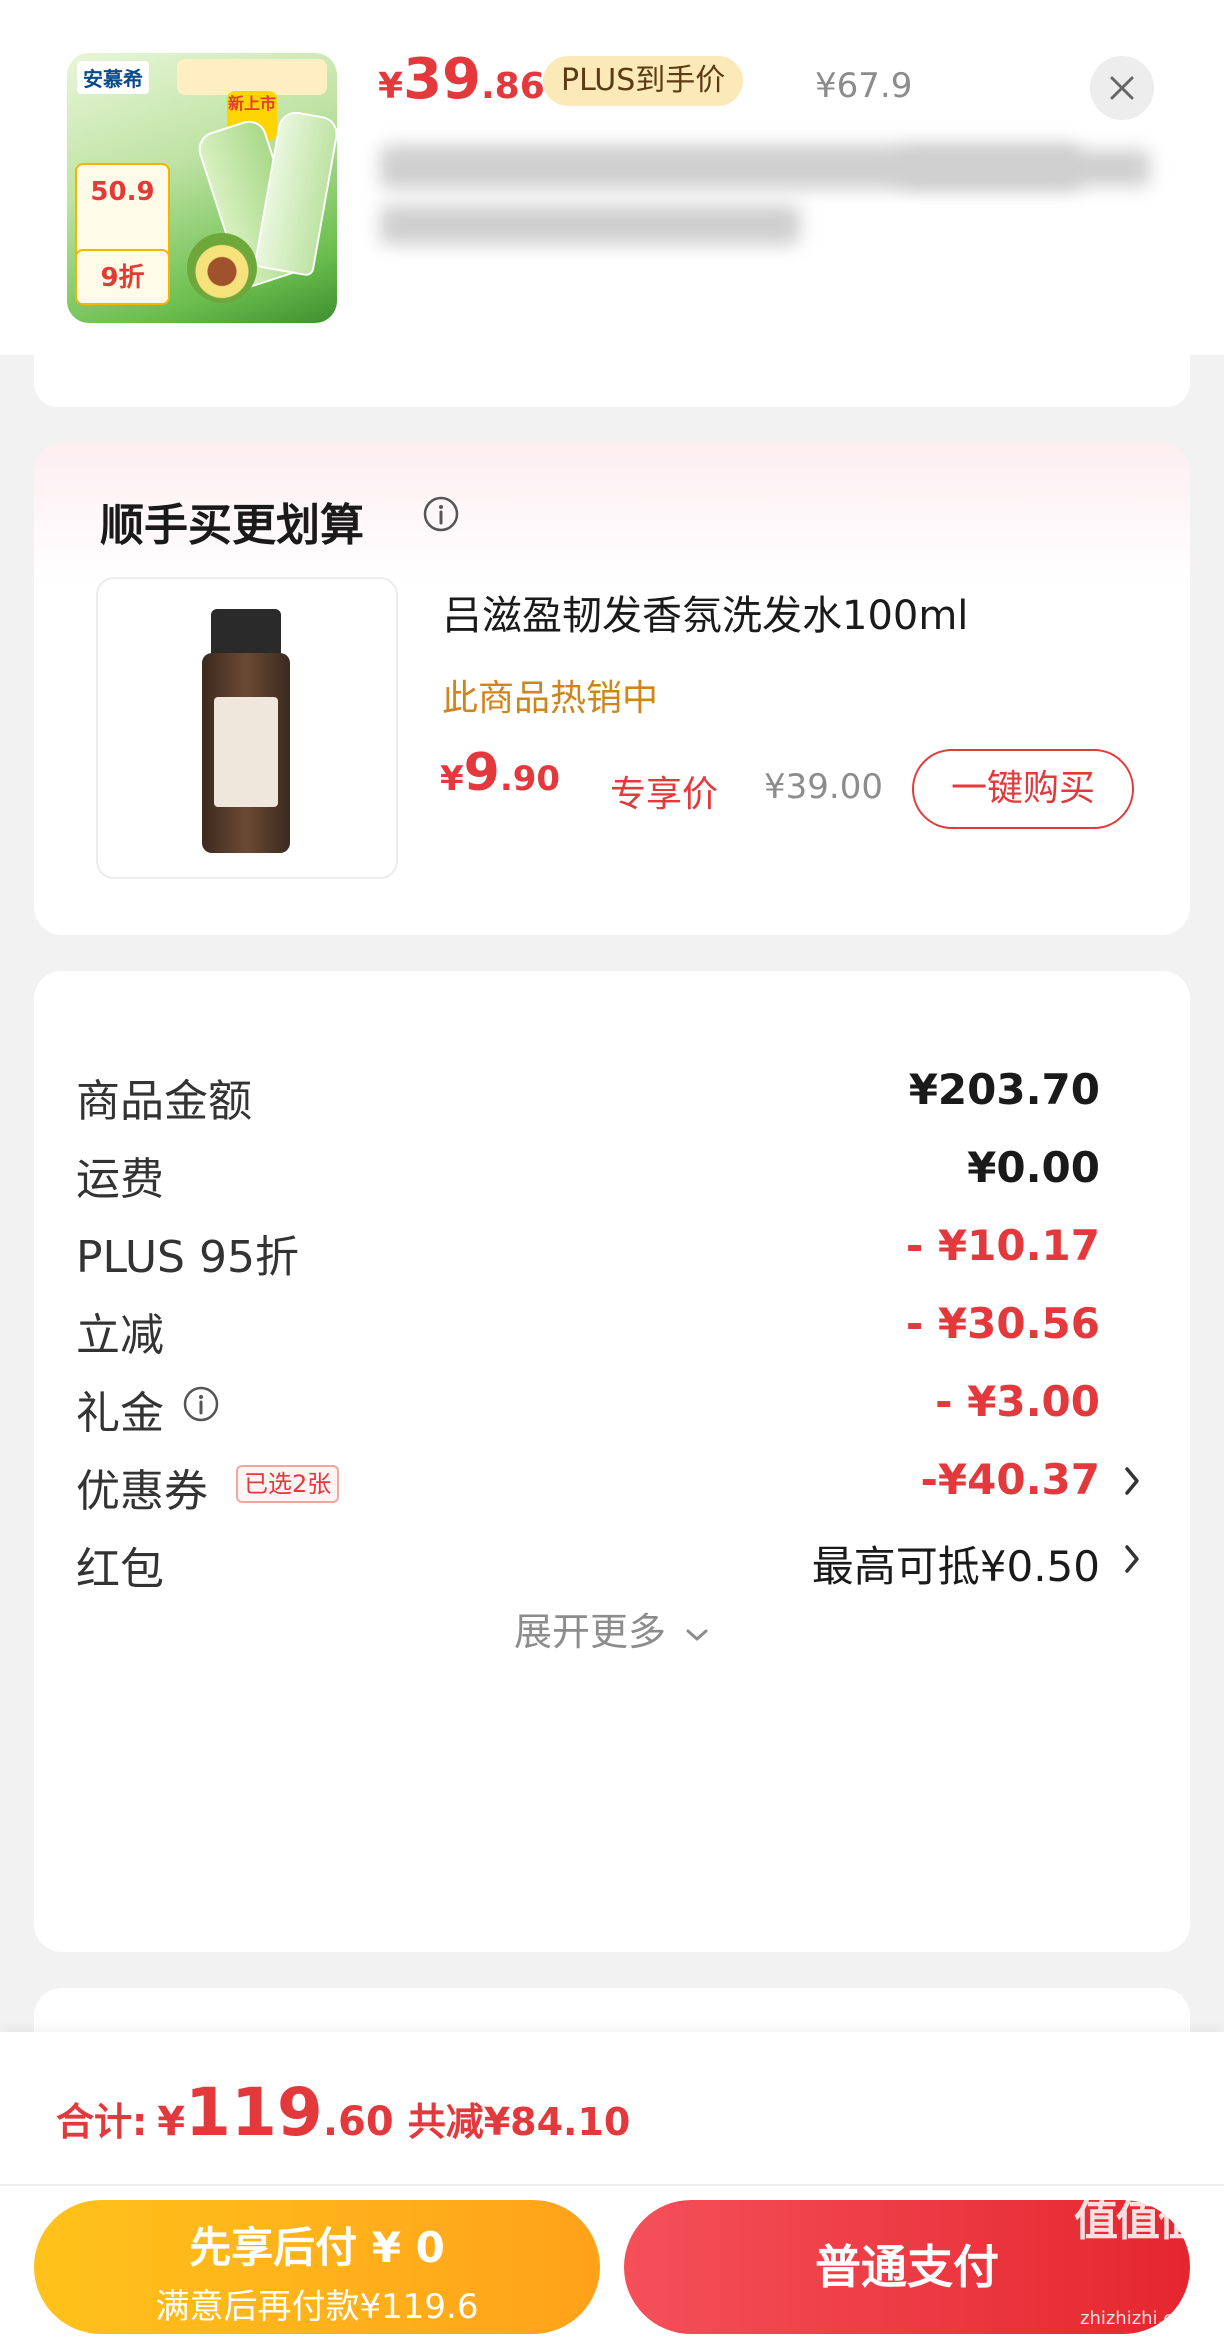  I want to click on row-value: ¥203.70, so click(1004, 1089).